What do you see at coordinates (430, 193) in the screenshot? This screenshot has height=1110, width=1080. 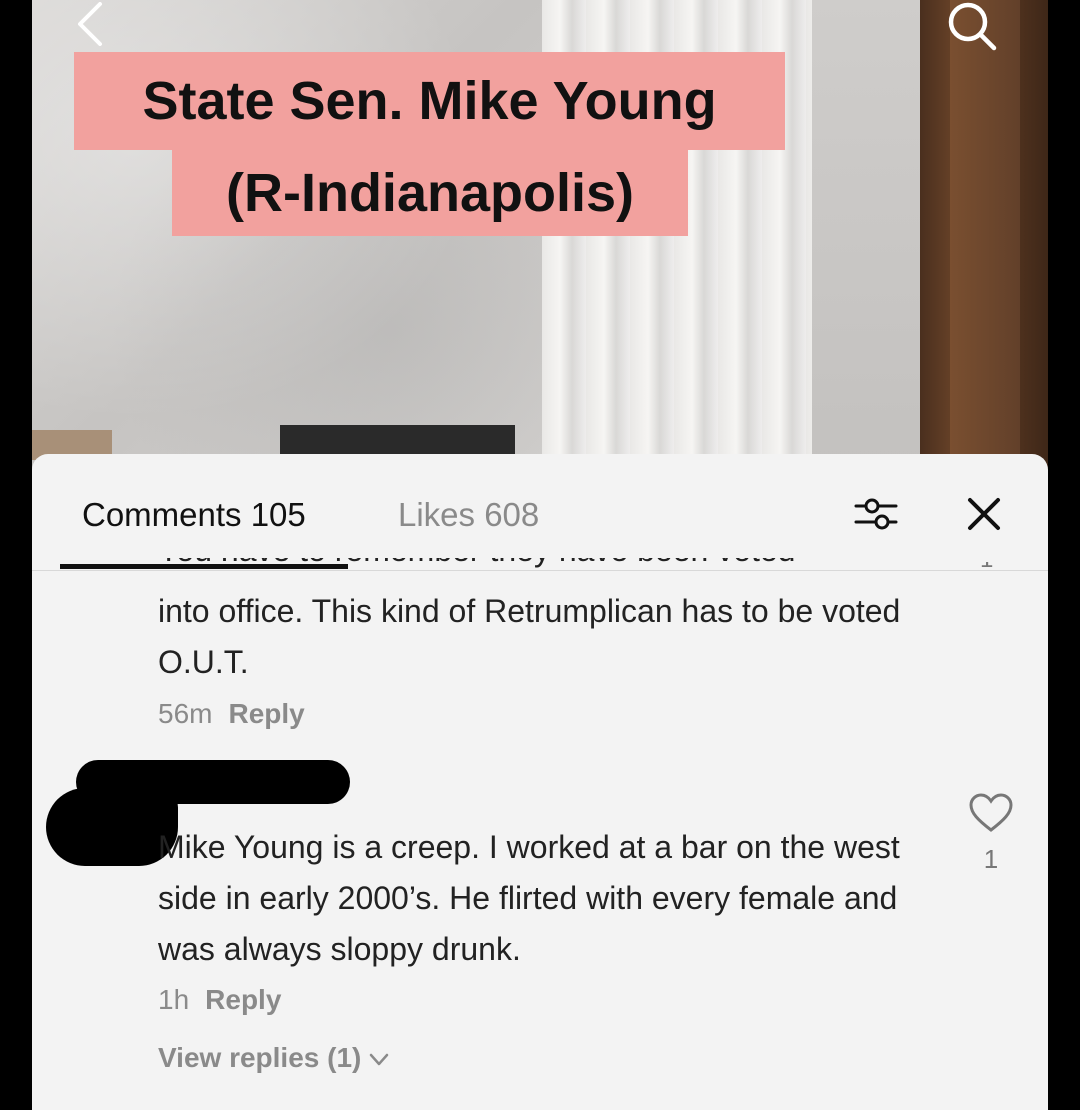 I see `video-caption-line-2: (R-Indianapolis)` at bounding box center [430, 193].